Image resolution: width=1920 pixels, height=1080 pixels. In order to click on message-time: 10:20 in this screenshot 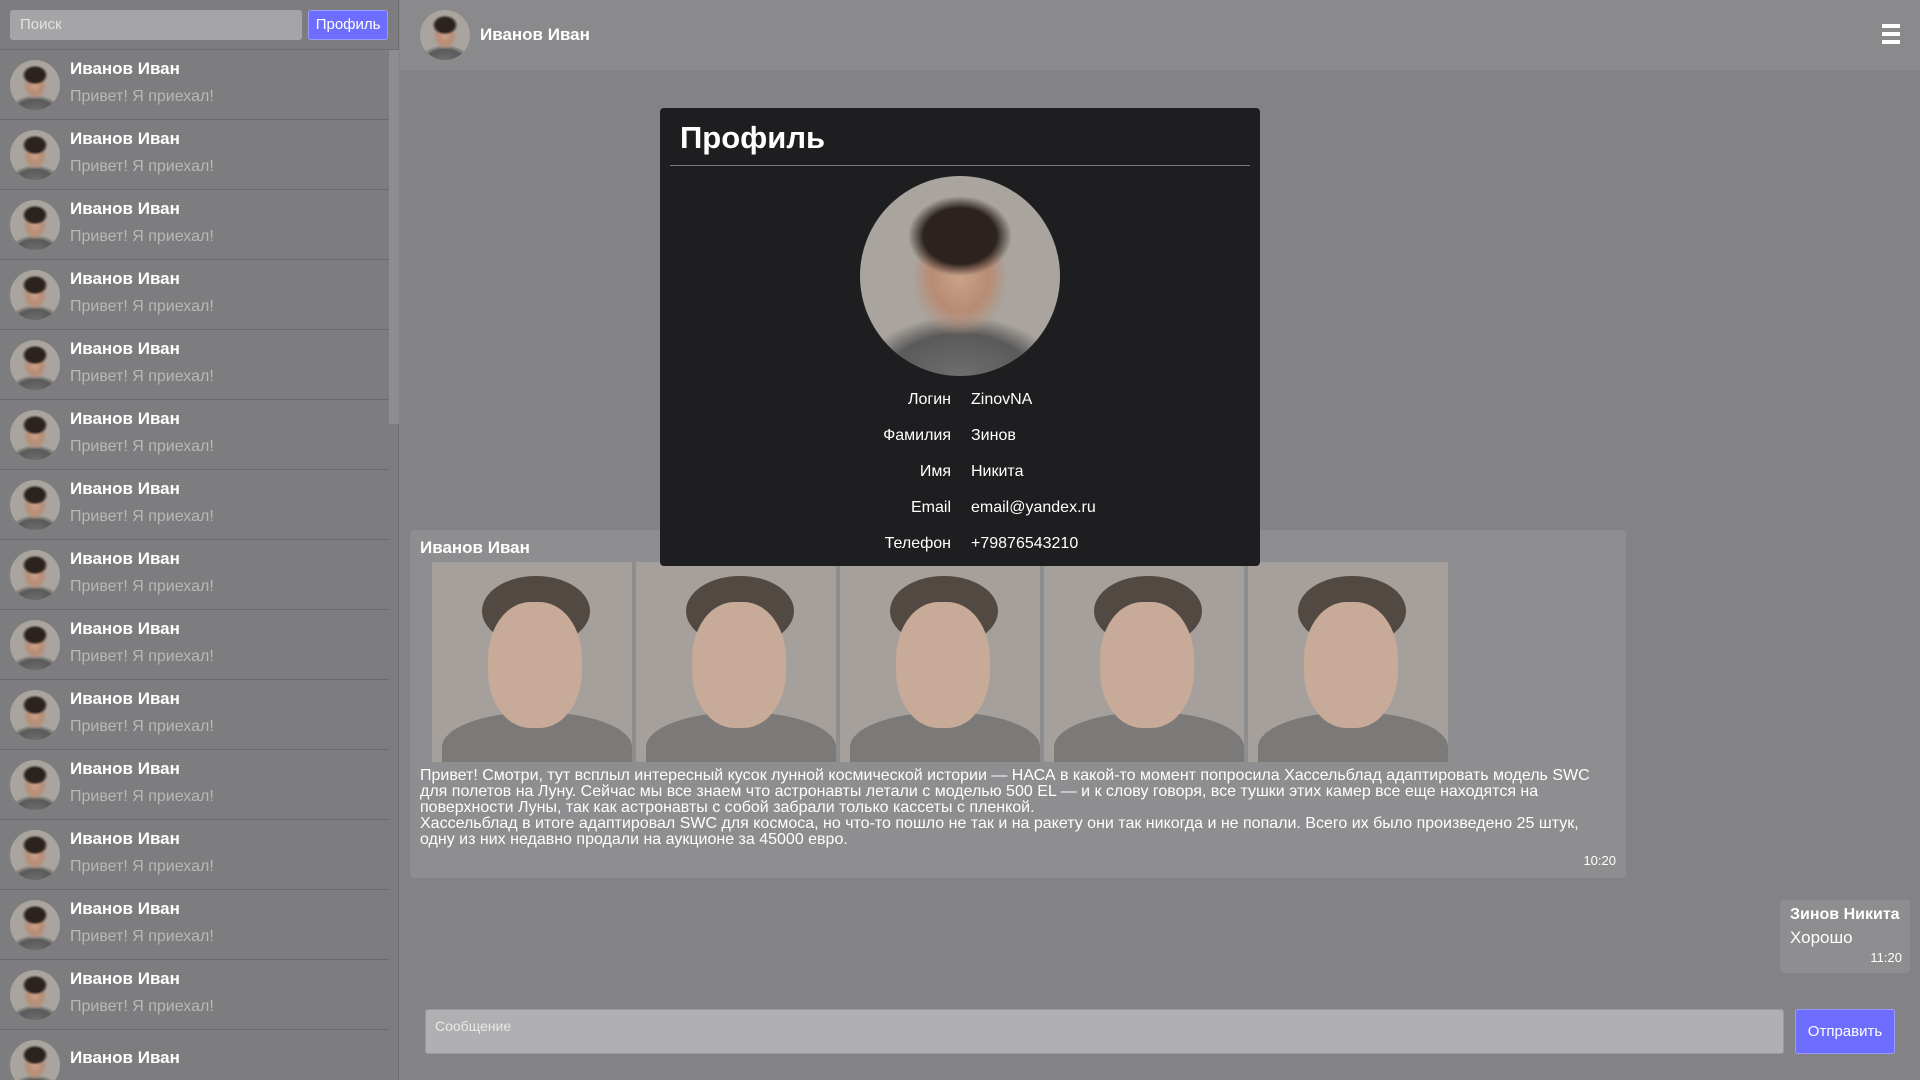, I will do `click(1599, 860)`.